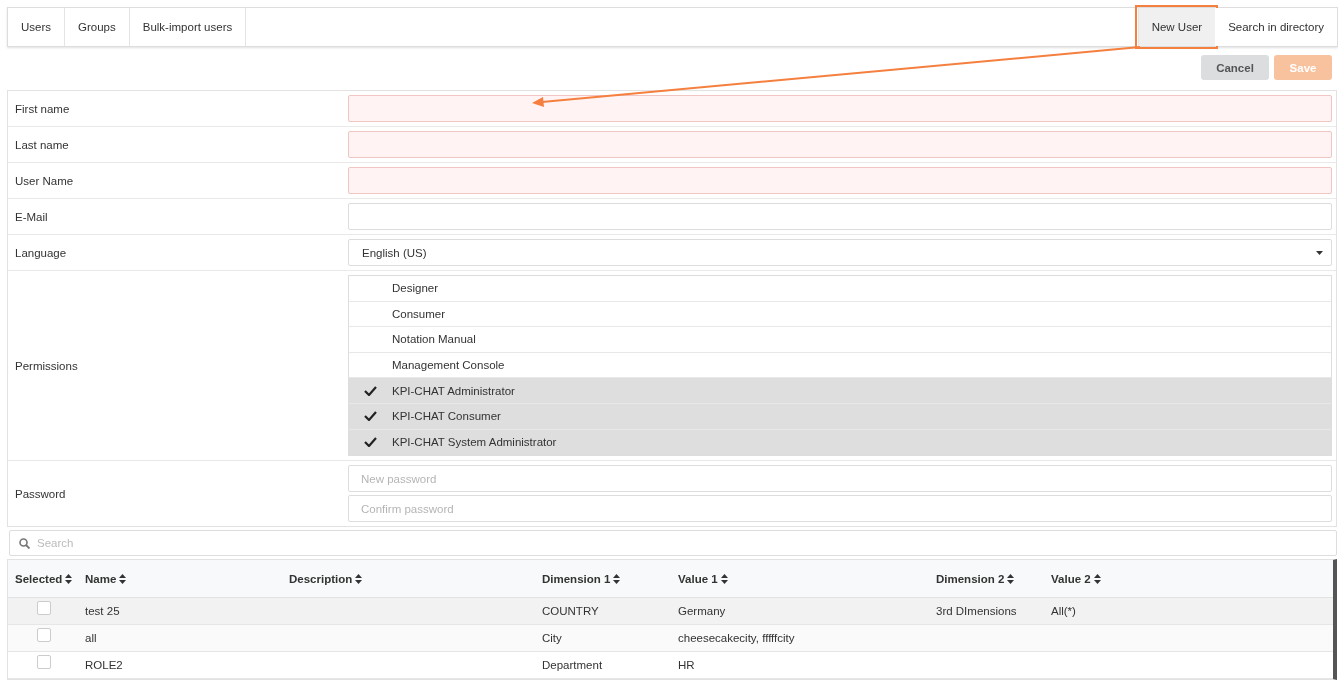  Describe the element at coordinates (977, 611) in the screenshot. I see `table-cell-text: 3rd DImensions` at that location.